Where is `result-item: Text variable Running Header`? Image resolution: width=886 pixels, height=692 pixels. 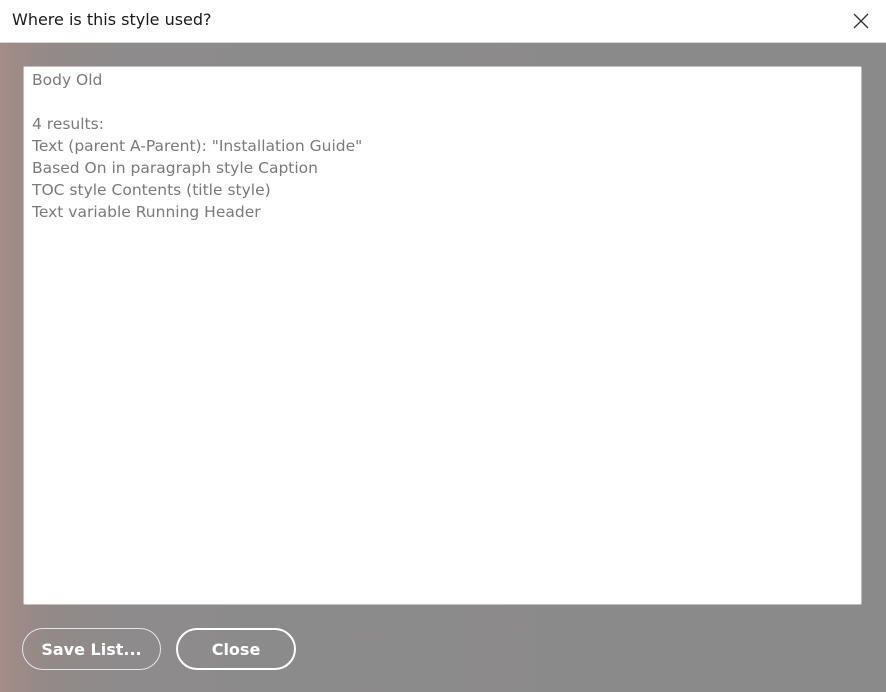
result-item: Text variable Running Header is located at coordinates (146, 212).